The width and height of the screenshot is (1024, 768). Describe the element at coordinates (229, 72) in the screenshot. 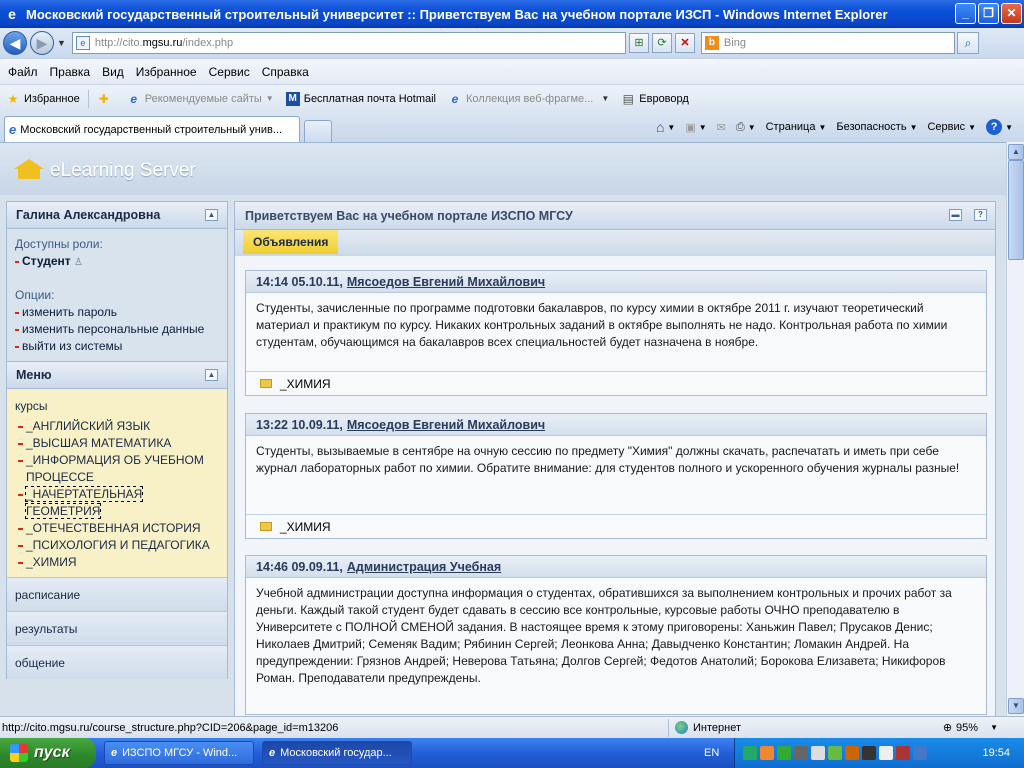

I see `menu-tools: Сервис` at that location.